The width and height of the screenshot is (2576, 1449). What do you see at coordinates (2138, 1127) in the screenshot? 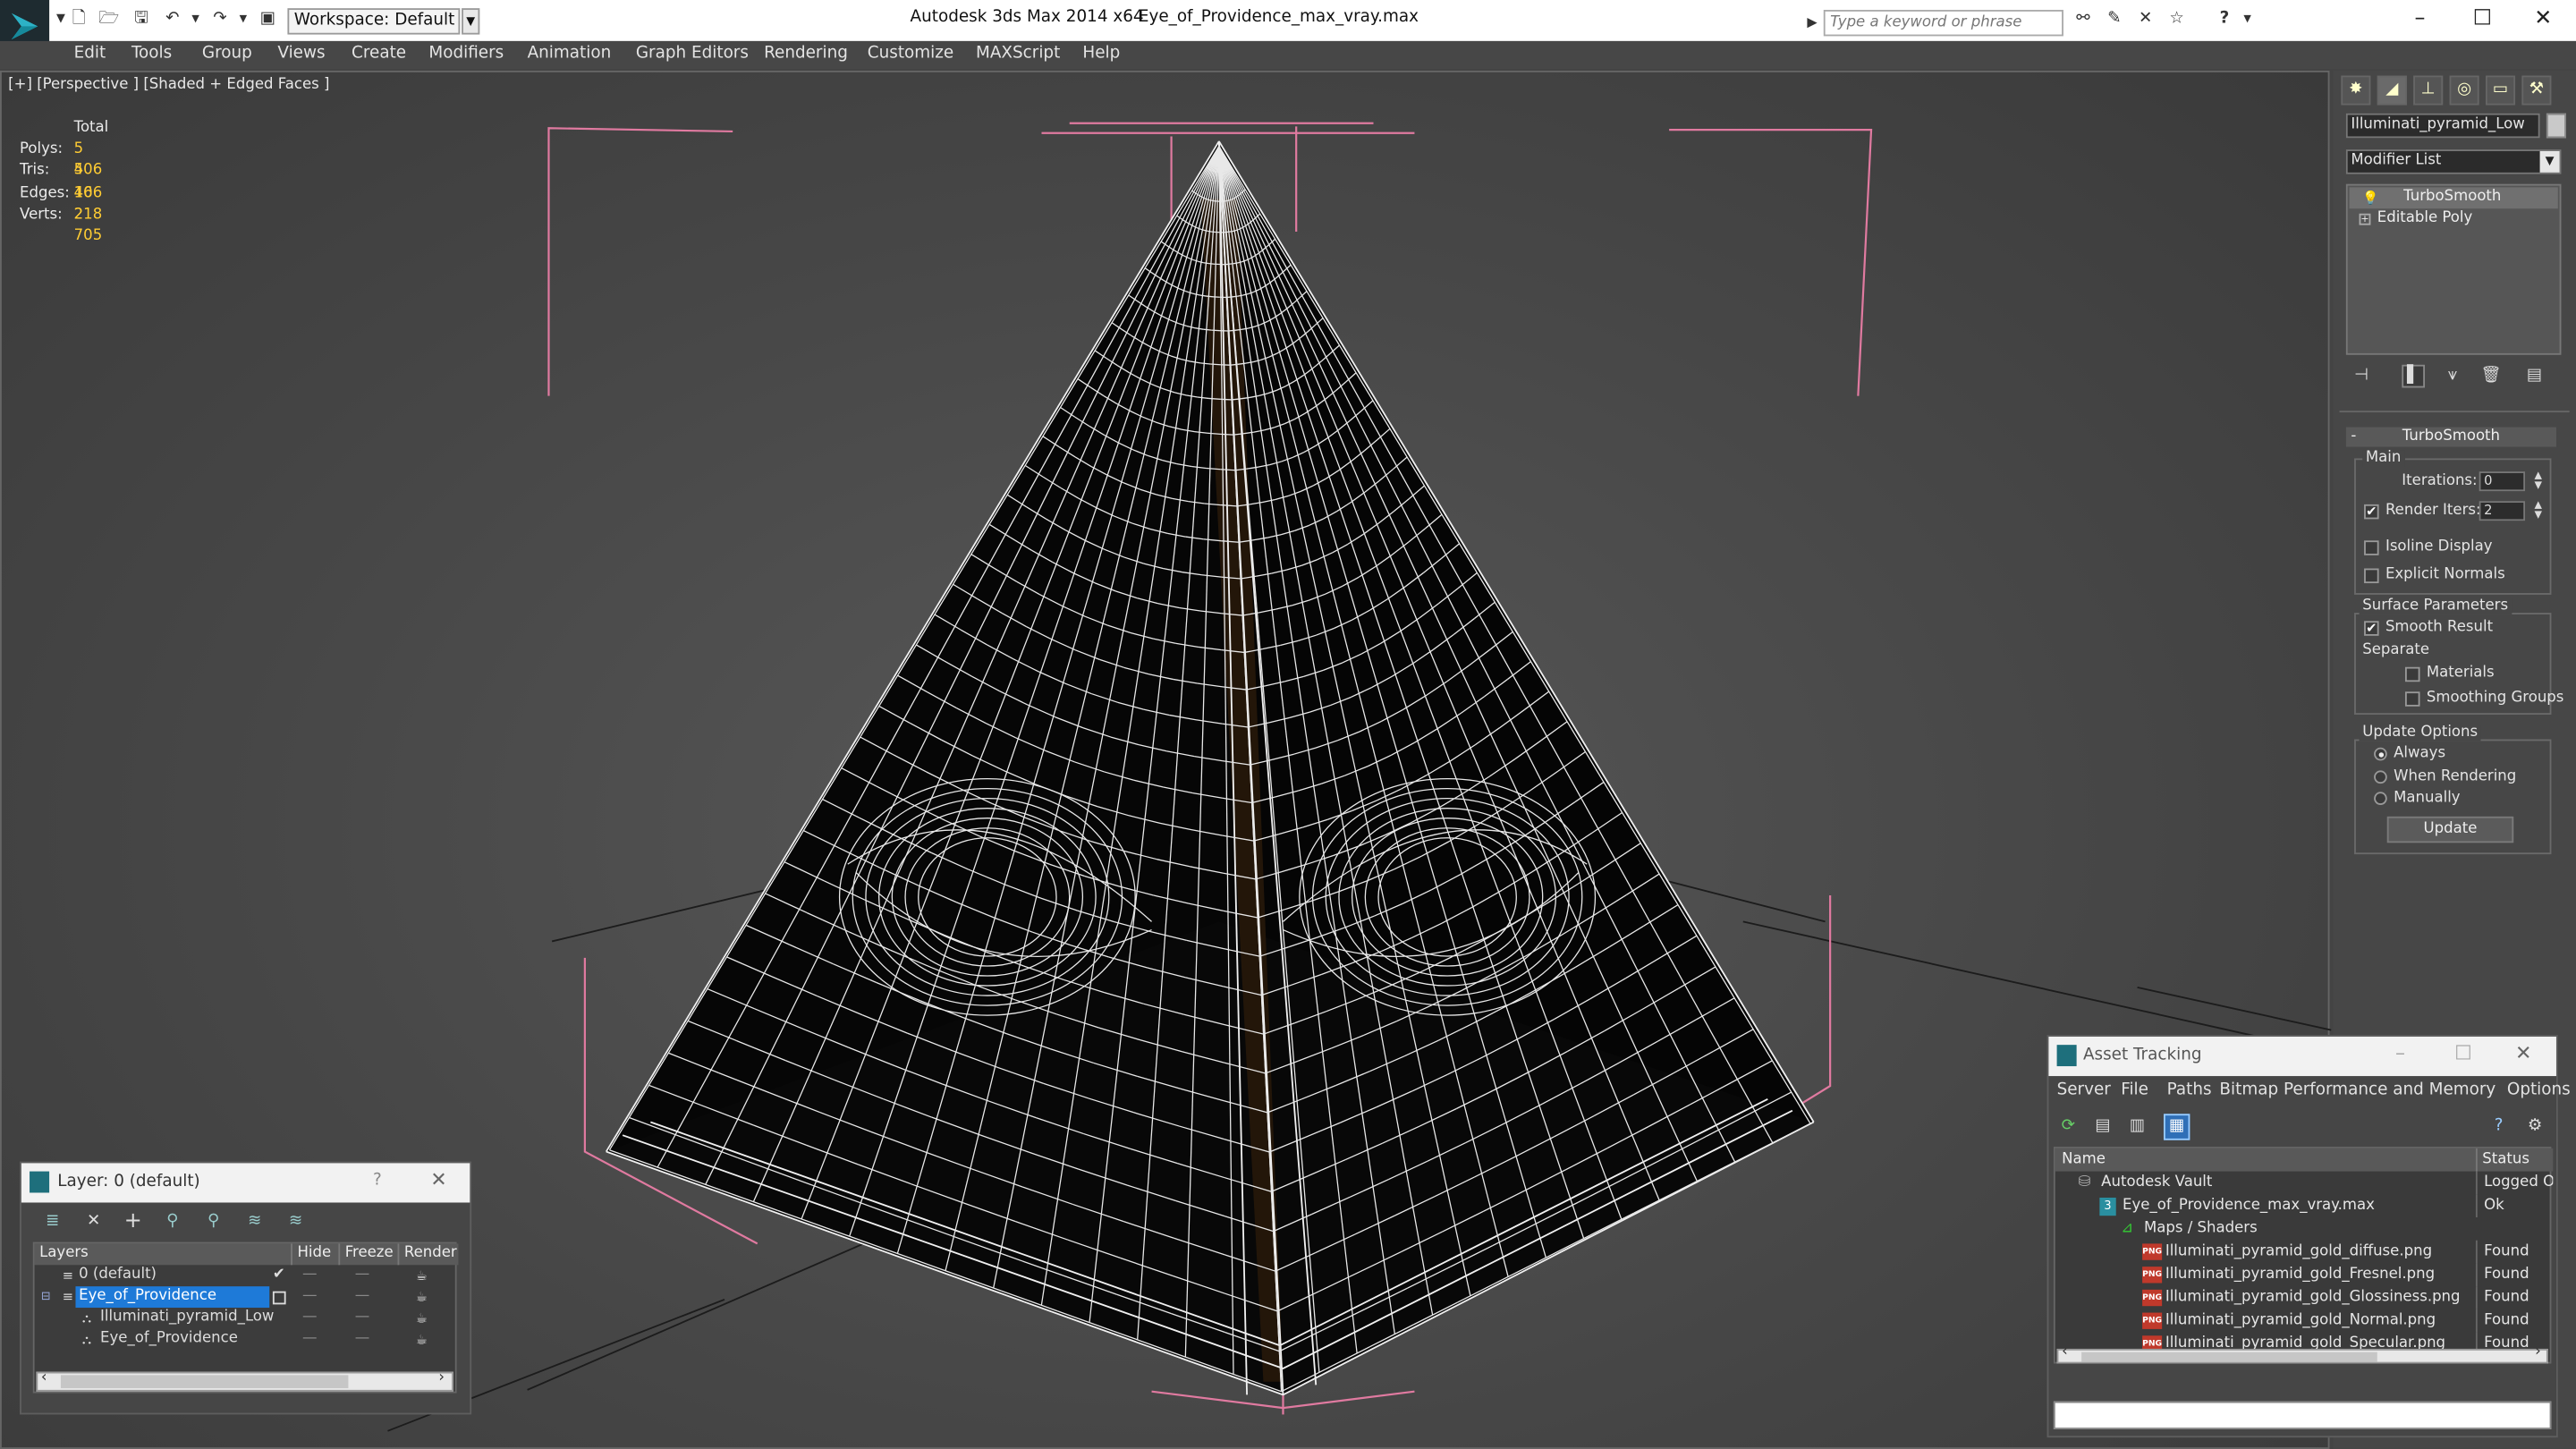
I see `detail-view-icon: ▥` at bounding box center [2138, 1127].